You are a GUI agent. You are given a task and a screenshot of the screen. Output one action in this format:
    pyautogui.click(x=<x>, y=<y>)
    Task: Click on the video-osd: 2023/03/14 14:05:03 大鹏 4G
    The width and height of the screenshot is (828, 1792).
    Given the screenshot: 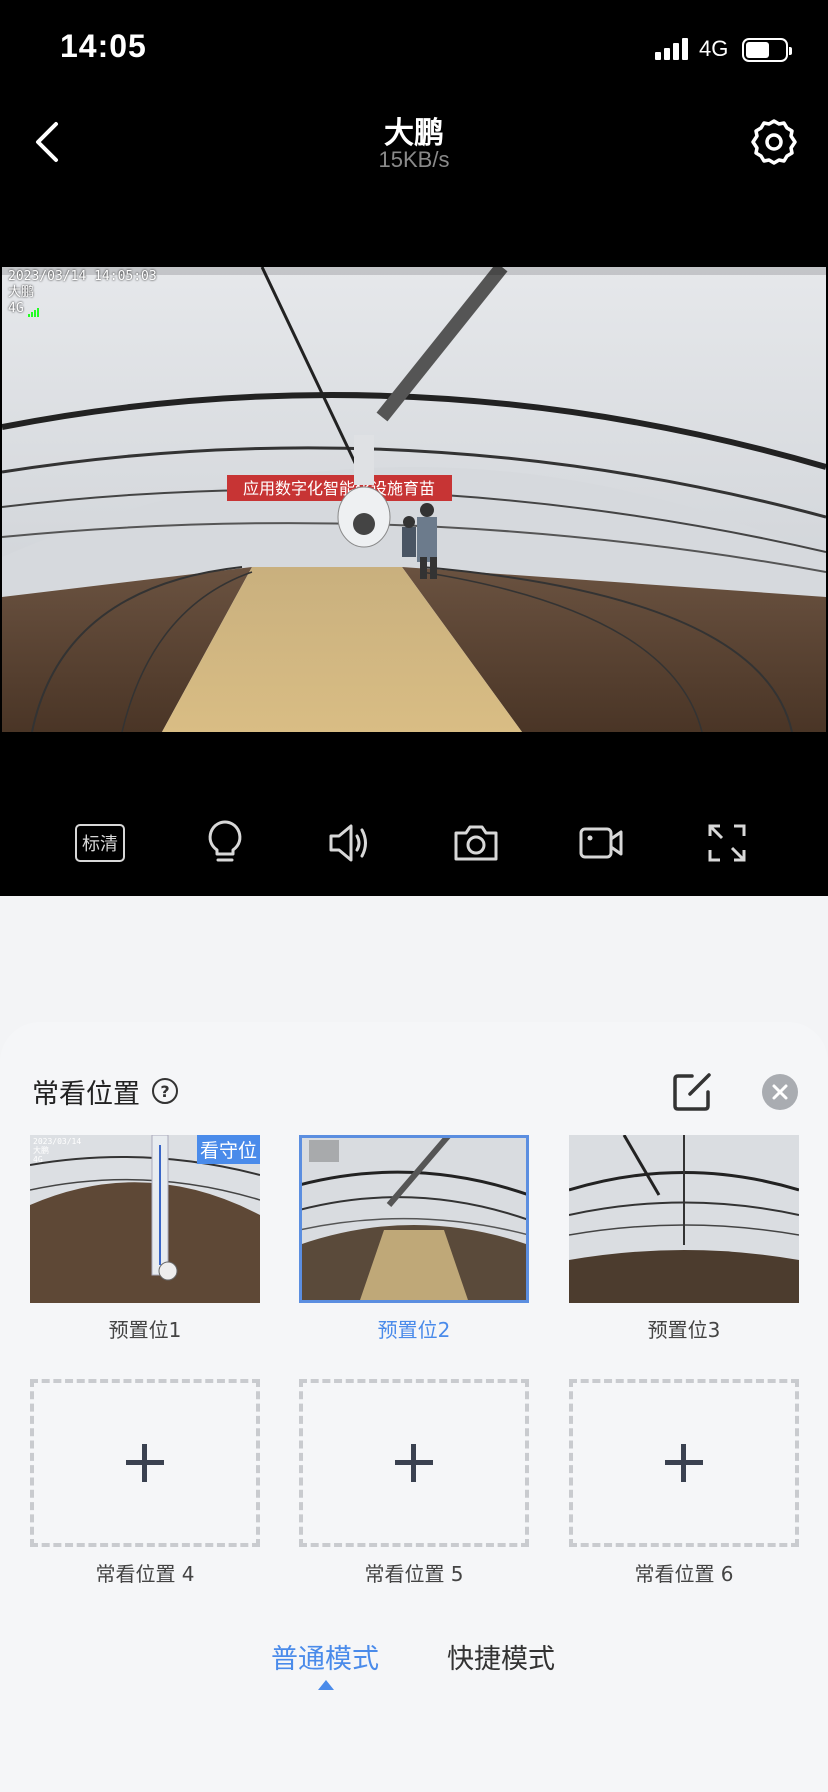 What is the action you would take?
    pyautogui.click(x=82, y=293)
    